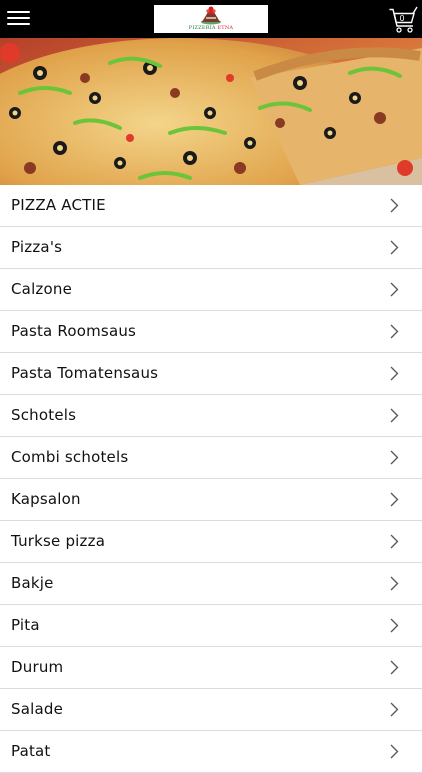 Image resolution: width=422 pixels, height=773 pixels. What do you see at coordinates (211, 374) in the screenshot?
I see `category-row: Pasta Tomatensaus` at bounding box center [211, 374].